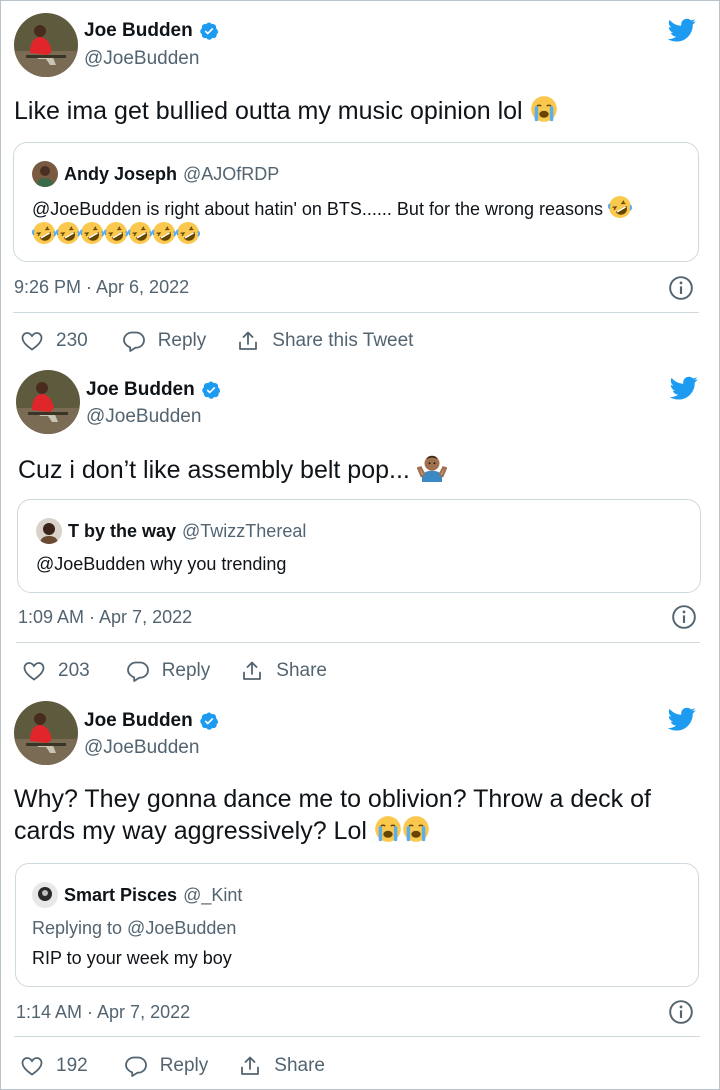 Image resolution: width=720 pixels, height=1090 pixels. Describe the element at coordinates (432, 467) in the screenshot. I see `person-shrugging-emoji` at that location.